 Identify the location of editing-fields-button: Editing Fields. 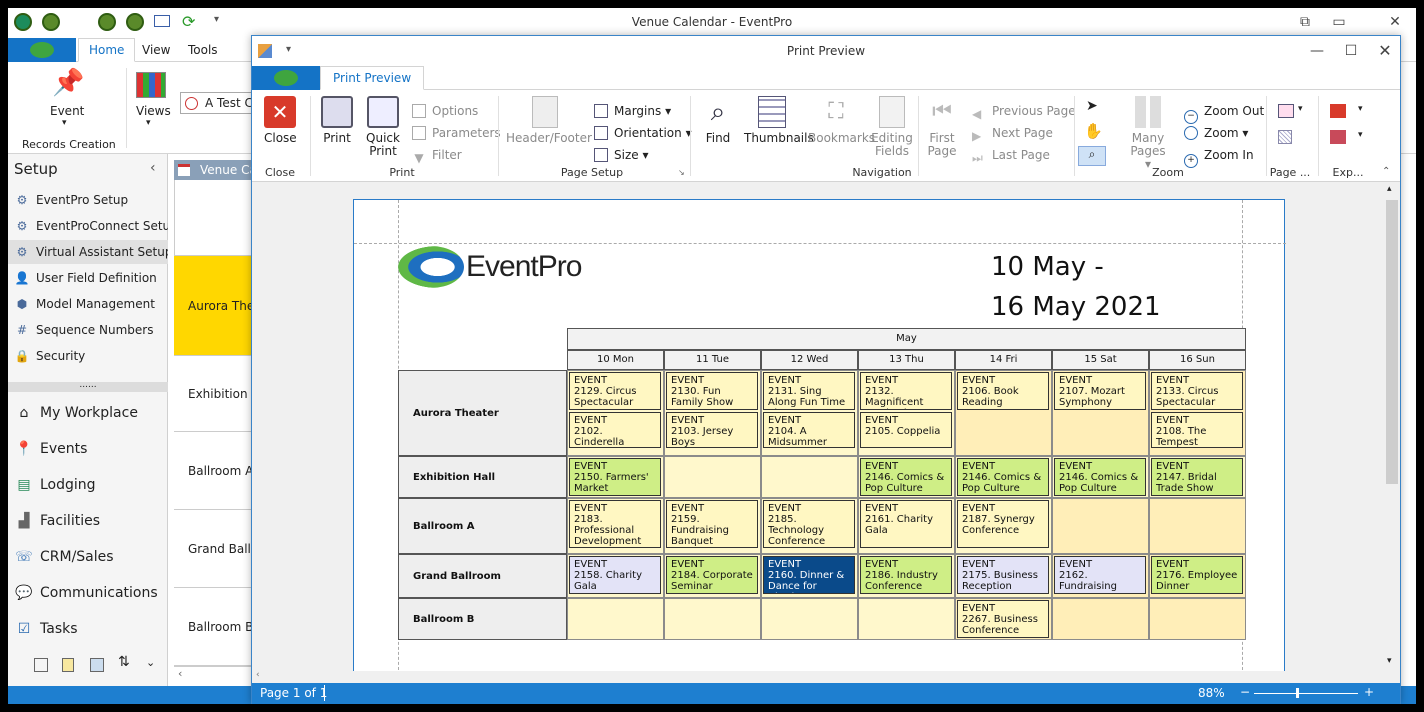
(892, 127).